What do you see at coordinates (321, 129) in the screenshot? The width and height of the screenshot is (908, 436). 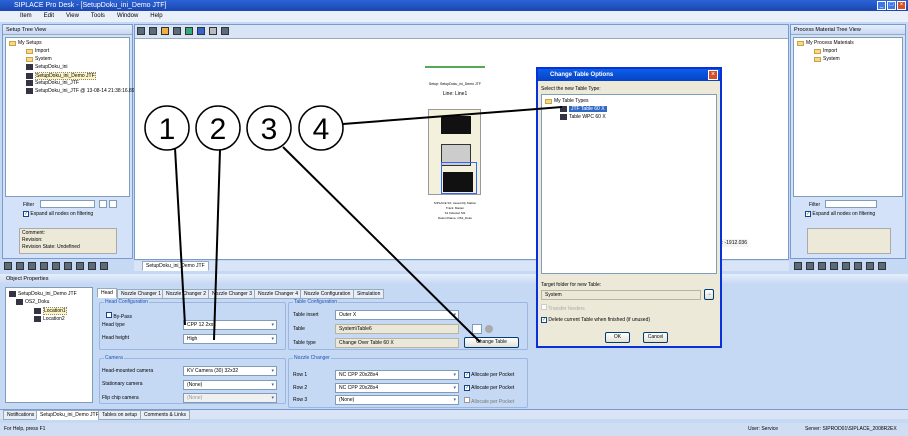 I see `callout-number: 4` at bounding box center [321, 129].